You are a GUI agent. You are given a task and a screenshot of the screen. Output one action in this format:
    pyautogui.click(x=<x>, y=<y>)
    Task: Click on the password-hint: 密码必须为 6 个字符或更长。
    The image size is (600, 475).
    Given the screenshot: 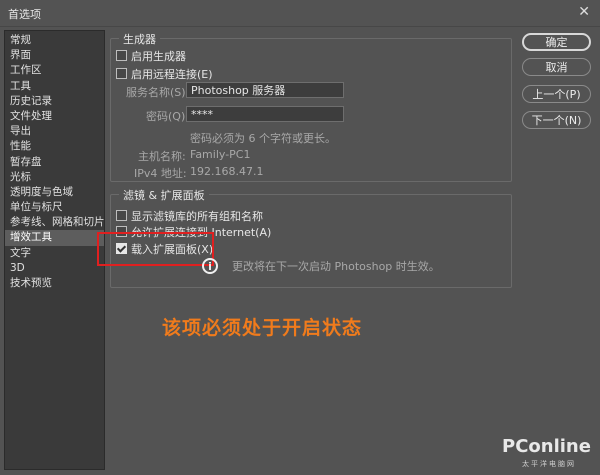 What is the action you would take?
    pyautogui.click(x=263, y=138)
    